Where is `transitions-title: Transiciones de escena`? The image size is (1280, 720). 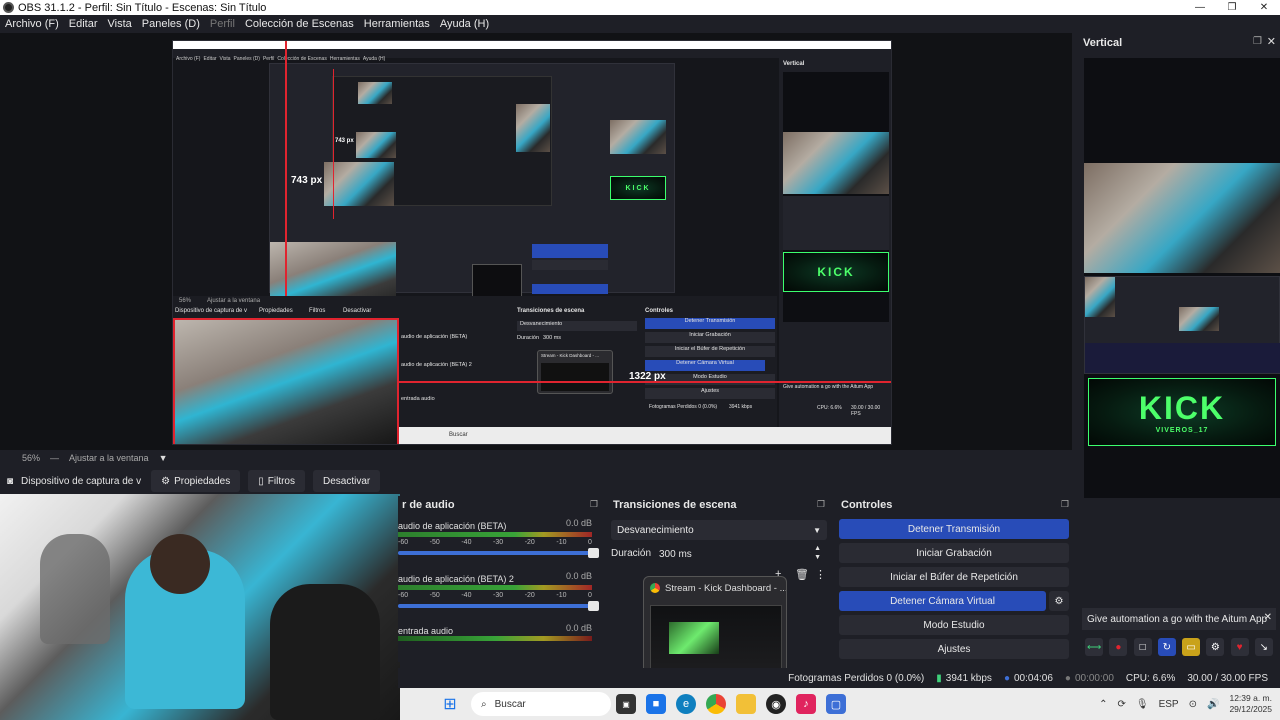
transitions-title: Transiciones de escena is located at coordinates (675, 505).